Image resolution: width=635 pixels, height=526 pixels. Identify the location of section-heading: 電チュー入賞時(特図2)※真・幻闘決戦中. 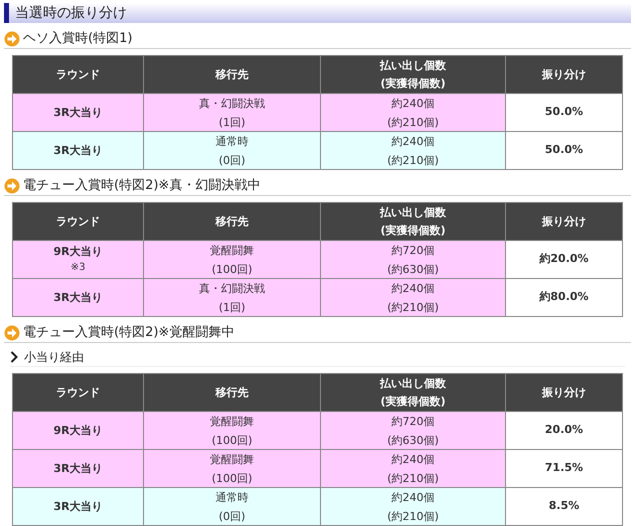
(141, 185).